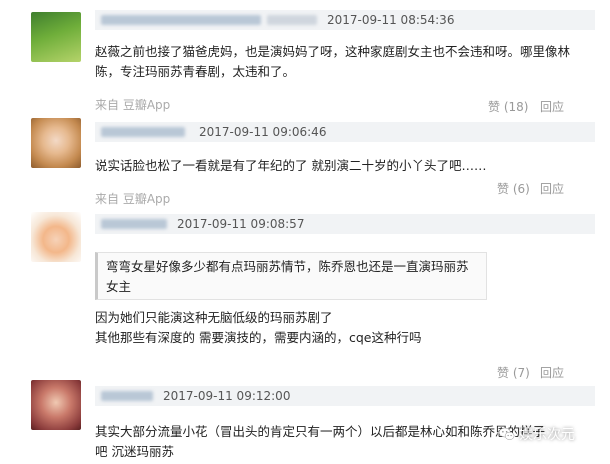 Image resolution: width=610 pixels, height=464 pixels. Describe the element at coordinates (547, 435) in the screenshot. I see `watermark-text: 娱乐次元` at that location.